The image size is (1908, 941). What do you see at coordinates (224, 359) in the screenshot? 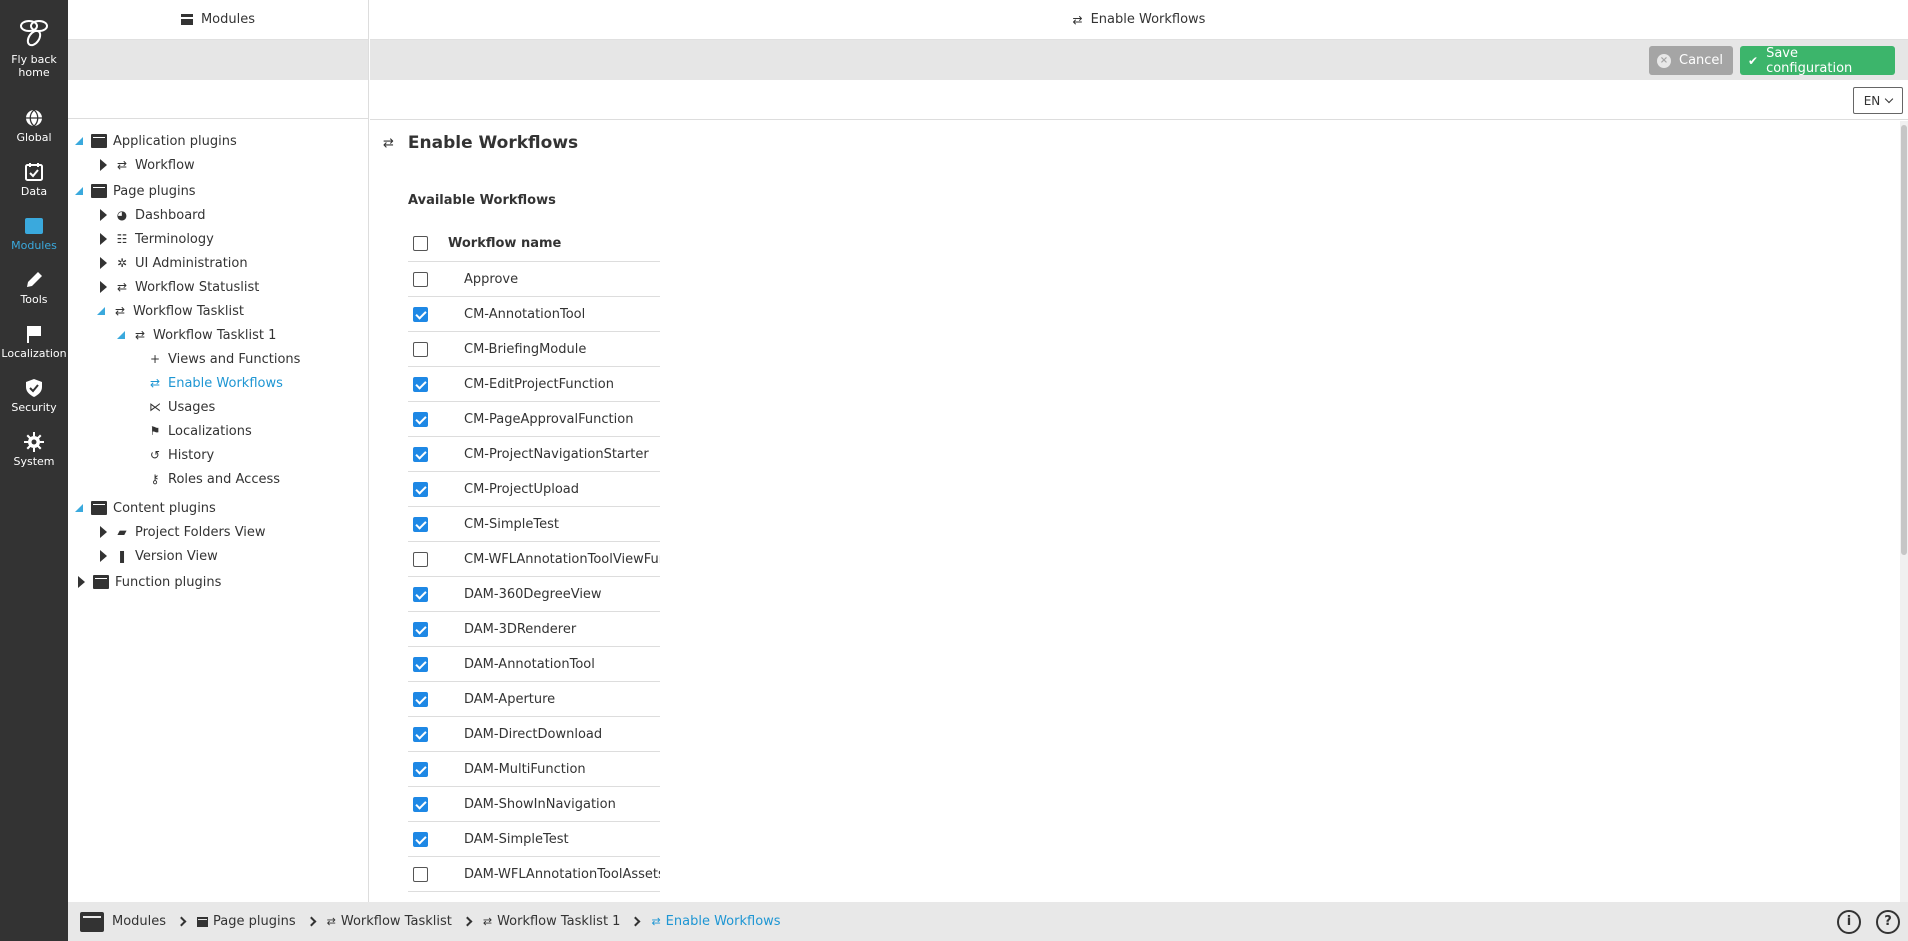
I see `tree-node-views-and-functions: + Views and Functions` at bounding box center [224, 359].